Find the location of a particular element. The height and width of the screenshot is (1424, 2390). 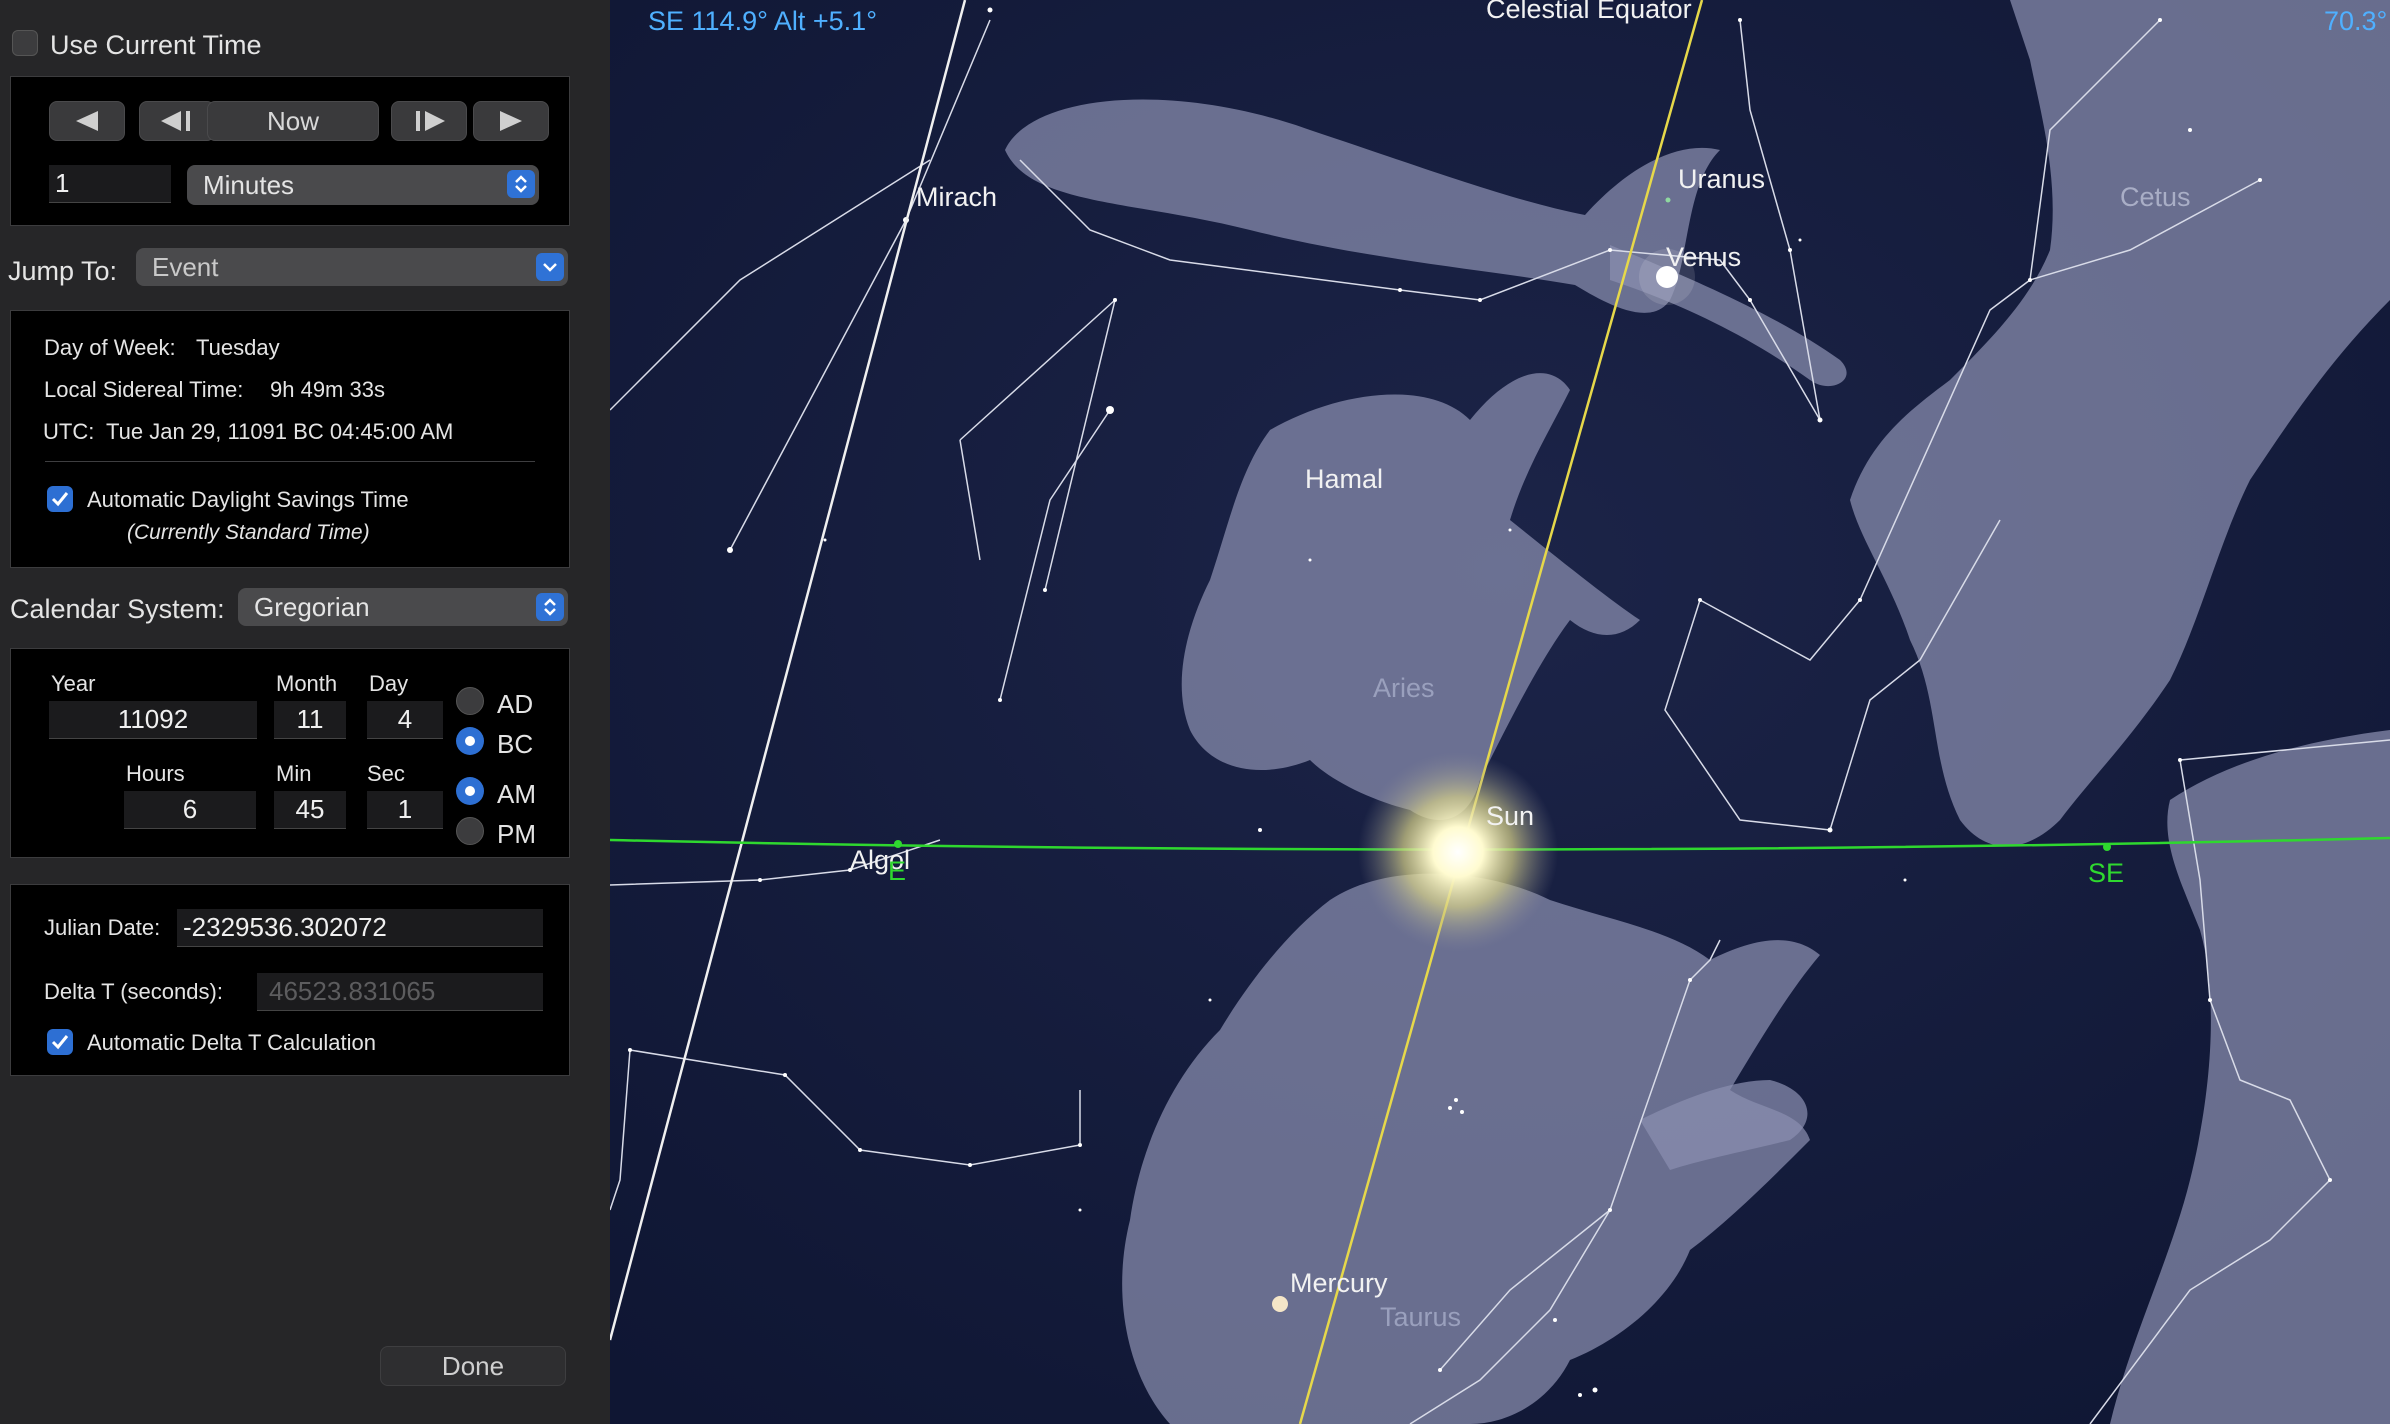

uranus-label: Uranus is located at coordinates (1721, 179).